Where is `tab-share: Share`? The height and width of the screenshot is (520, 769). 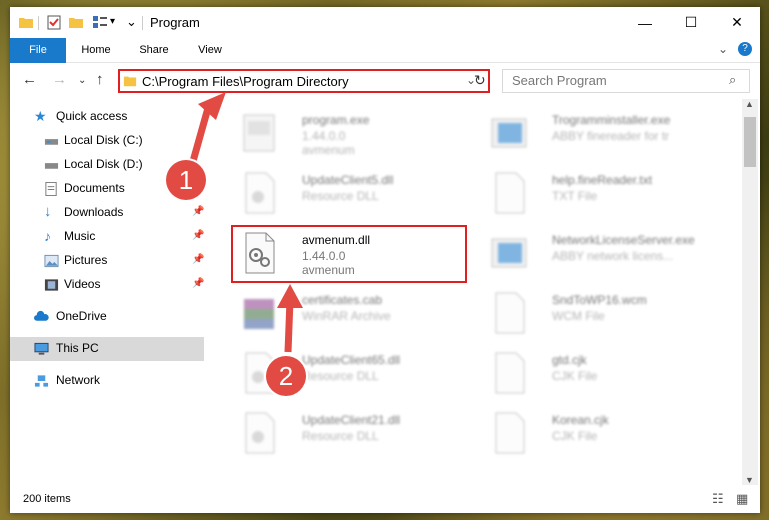
tab-share: Share is located at coordinates (154, 50).